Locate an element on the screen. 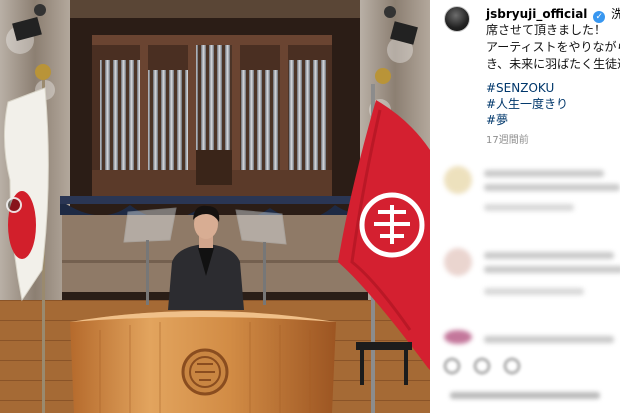 Image resolution: width=620 pixels, height=413 pixels. caption-line: 席させて頂きました！ is located at coordinates (546, 30).